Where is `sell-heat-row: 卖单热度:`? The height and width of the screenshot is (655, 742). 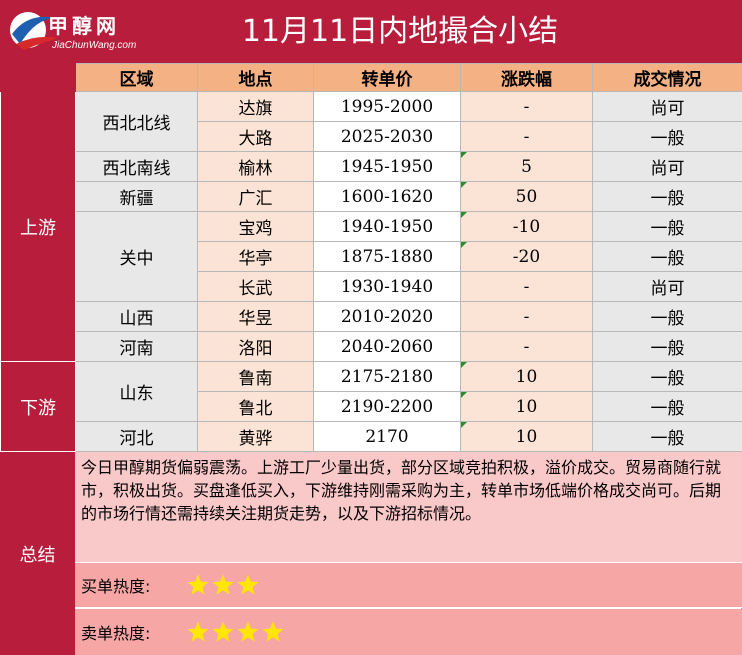 sell-heat-row: 卖单热度: is located at coordinates (408, 632).